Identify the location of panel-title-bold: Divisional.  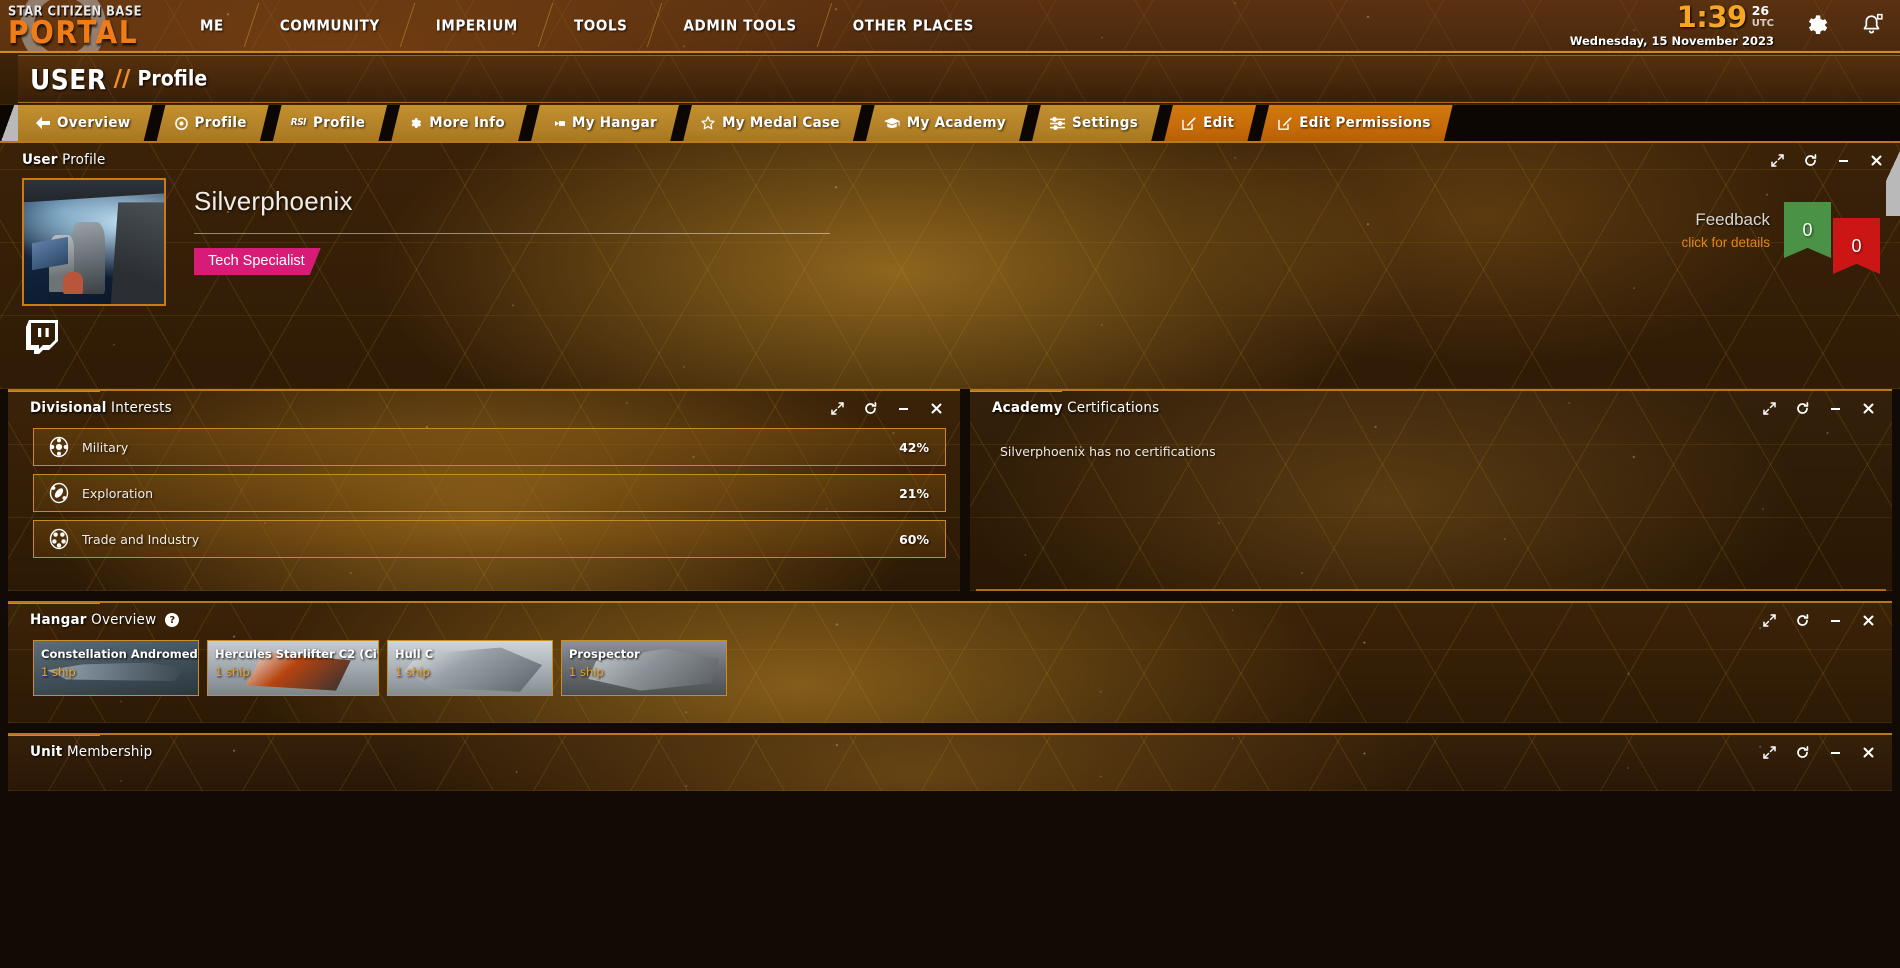
(68, 408).